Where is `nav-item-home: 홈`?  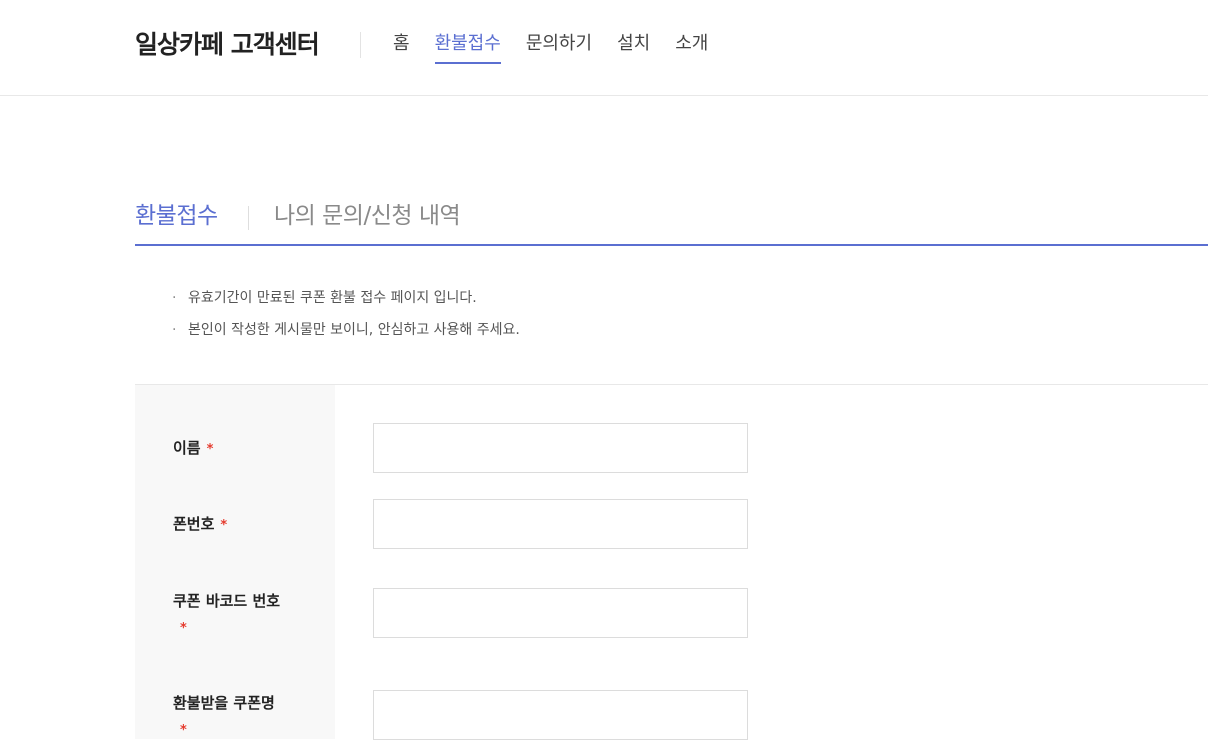
nav-item-home: 홈 is located at coordinates (401, 47).